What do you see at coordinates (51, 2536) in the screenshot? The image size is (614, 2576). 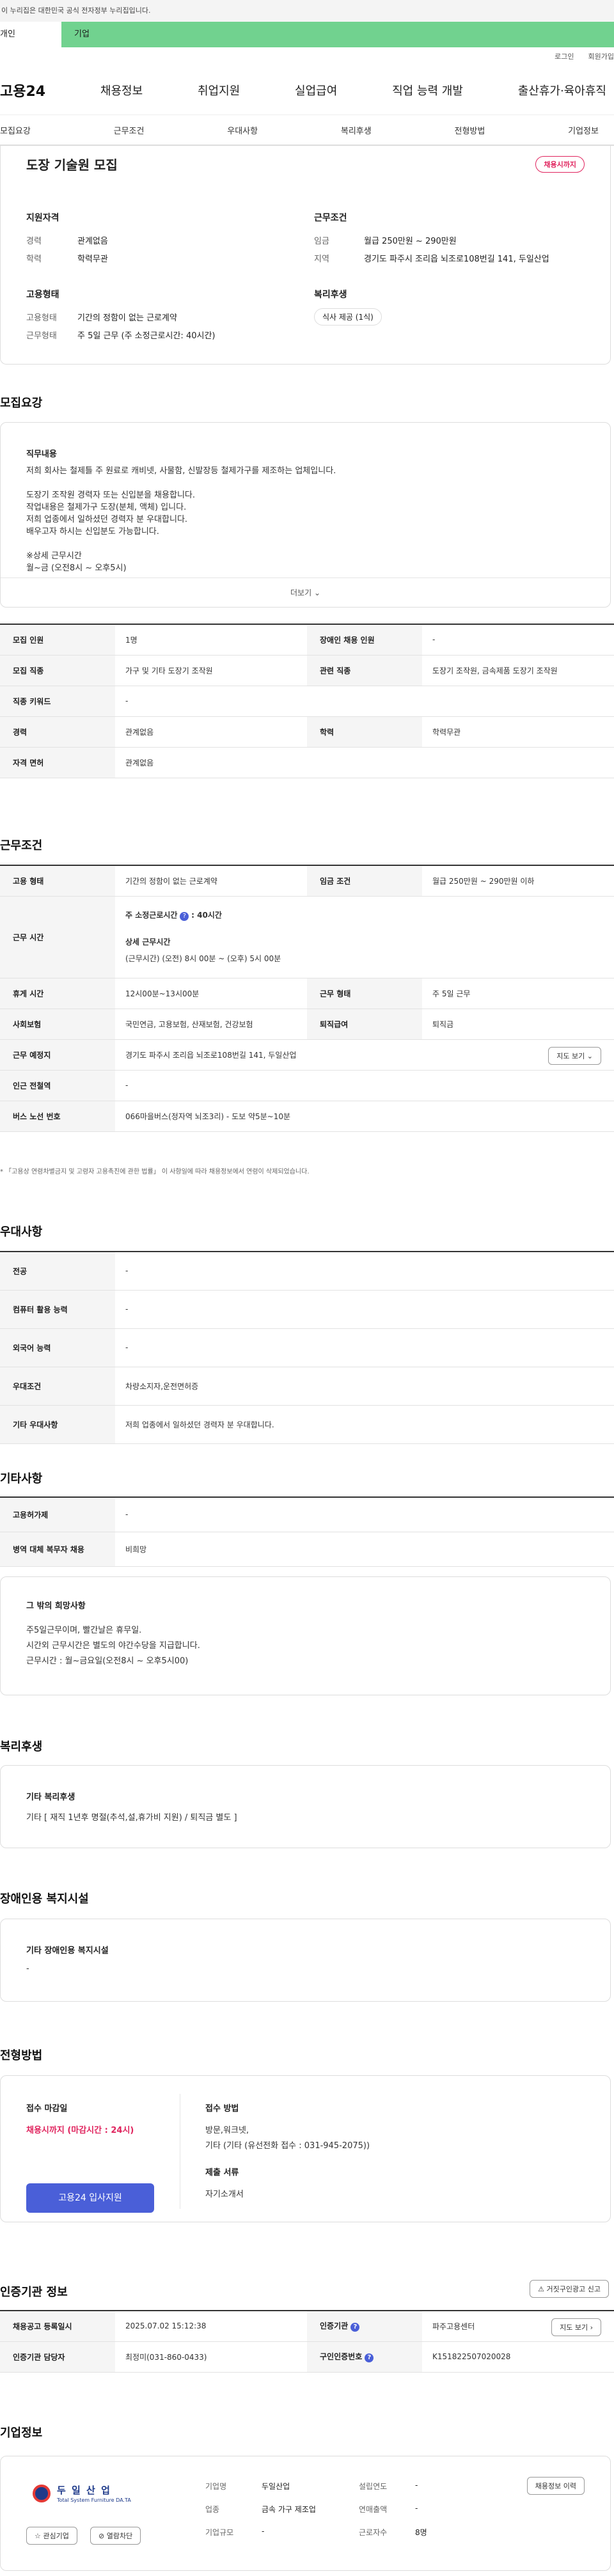 I see `favorite-company-button: ☆ 관심기업` at bounding box center [51, 2536].